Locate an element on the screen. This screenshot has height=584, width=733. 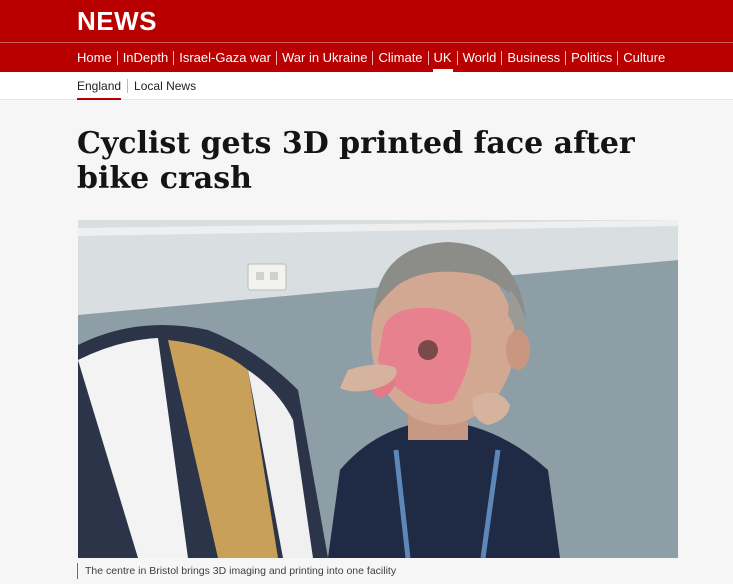
nav-item-culture: Culture is located at coordinates (644, 57).